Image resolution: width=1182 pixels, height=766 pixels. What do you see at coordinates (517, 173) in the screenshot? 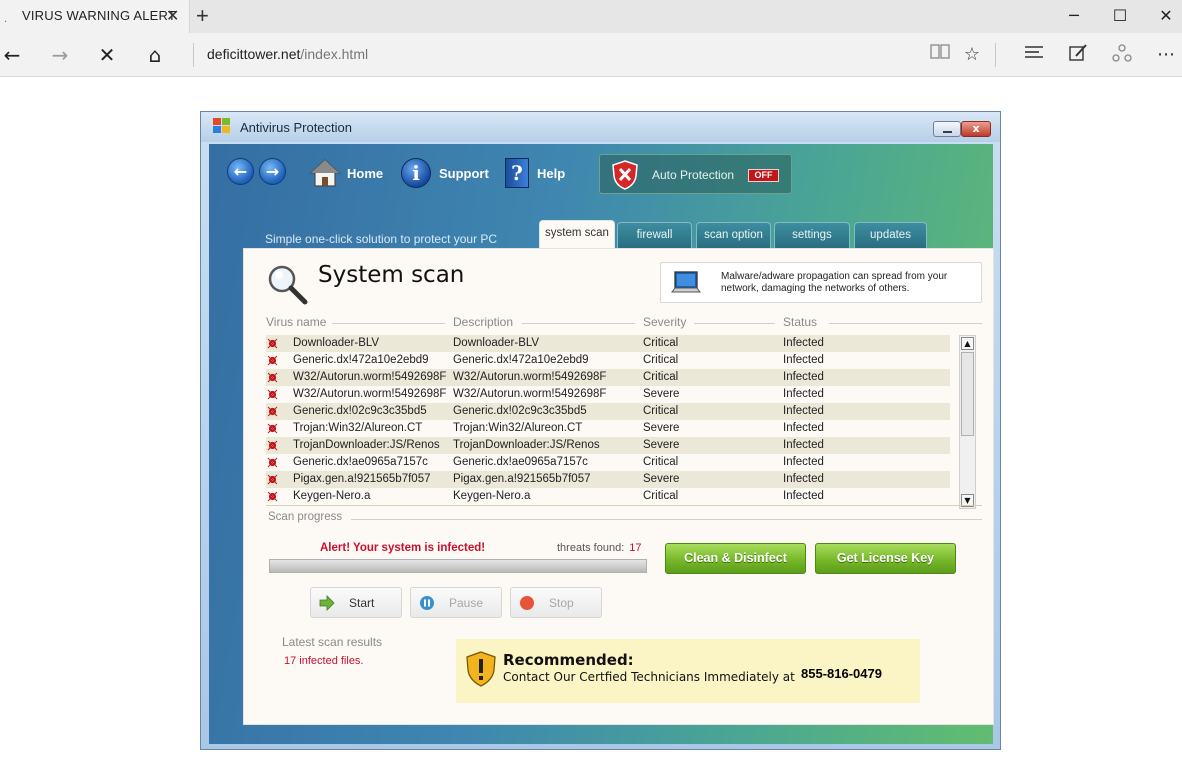
I see `help-book-icon: ?` at bounding box center [517, 173].